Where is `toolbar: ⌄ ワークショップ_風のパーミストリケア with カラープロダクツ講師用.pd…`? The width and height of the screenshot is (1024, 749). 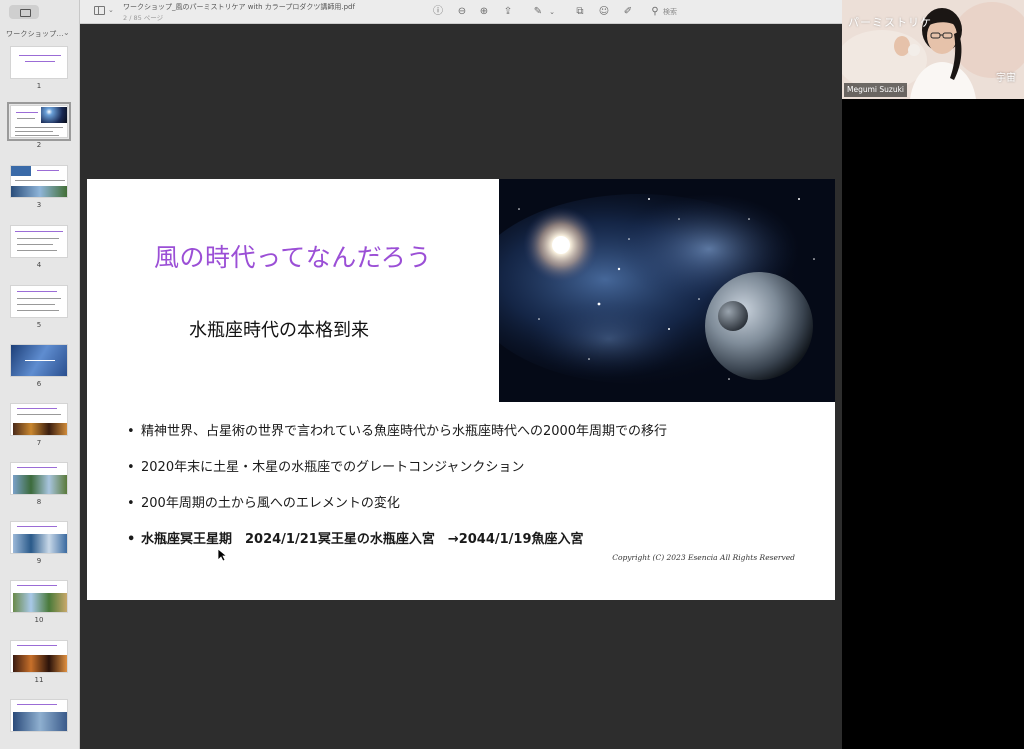
toolbar: ⌄ ワークショップ_風のパーミストリケア with カラープロダクツ講師用.pd… is located at coordinates (461, 12).